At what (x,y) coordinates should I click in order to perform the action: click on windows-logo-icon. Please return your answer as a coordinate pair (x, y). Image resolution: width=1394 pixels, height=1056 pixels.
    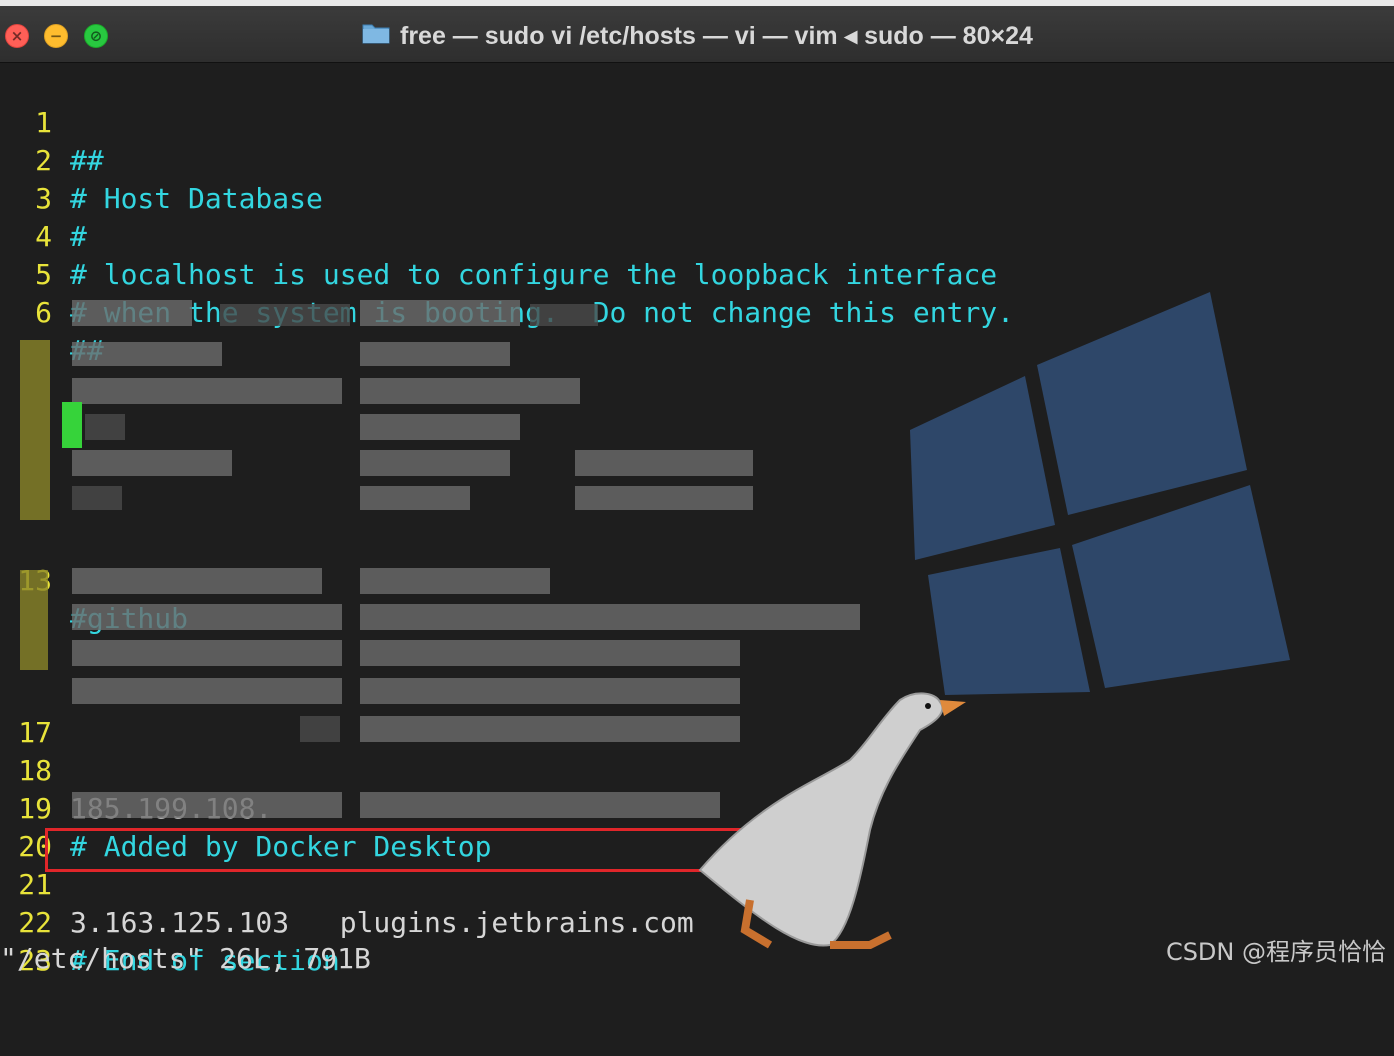
    Looking at the image, I should click on (1100, 493).